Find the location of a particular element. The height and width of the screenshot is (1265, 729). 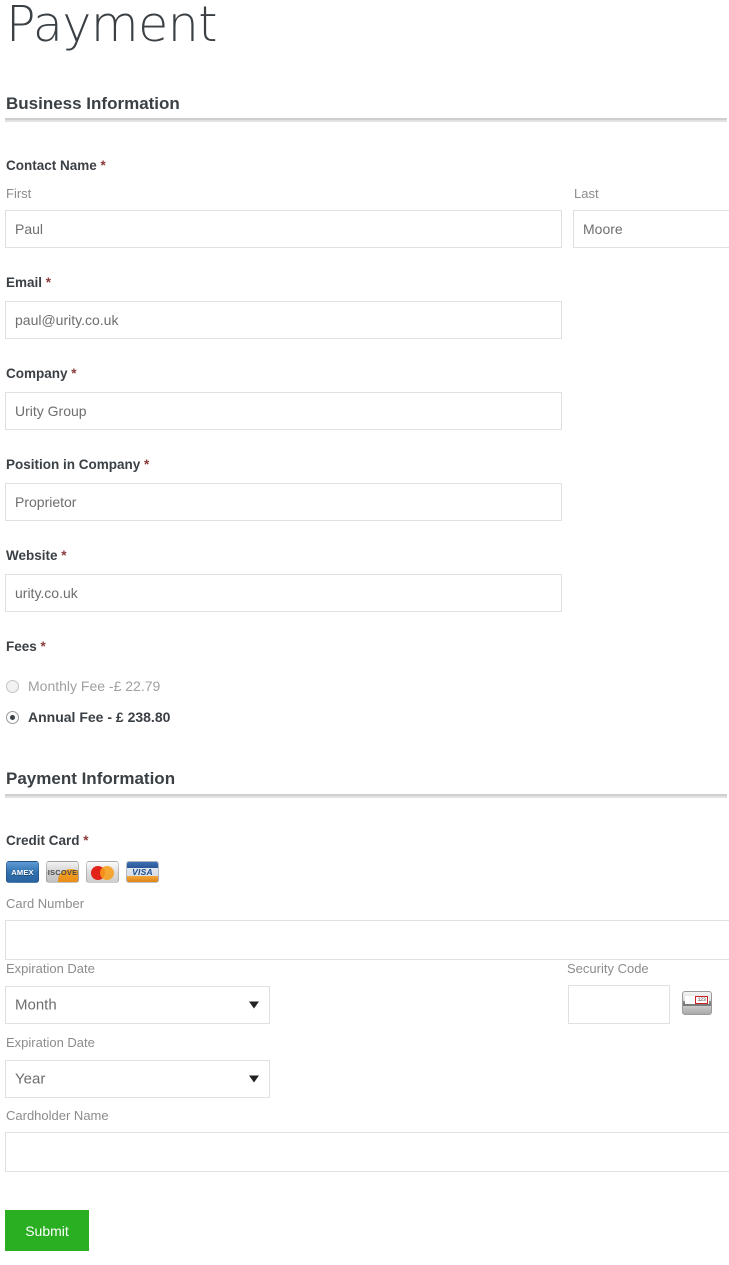

cvv-digits-box: 123 is located at coordinates (701, 1000).